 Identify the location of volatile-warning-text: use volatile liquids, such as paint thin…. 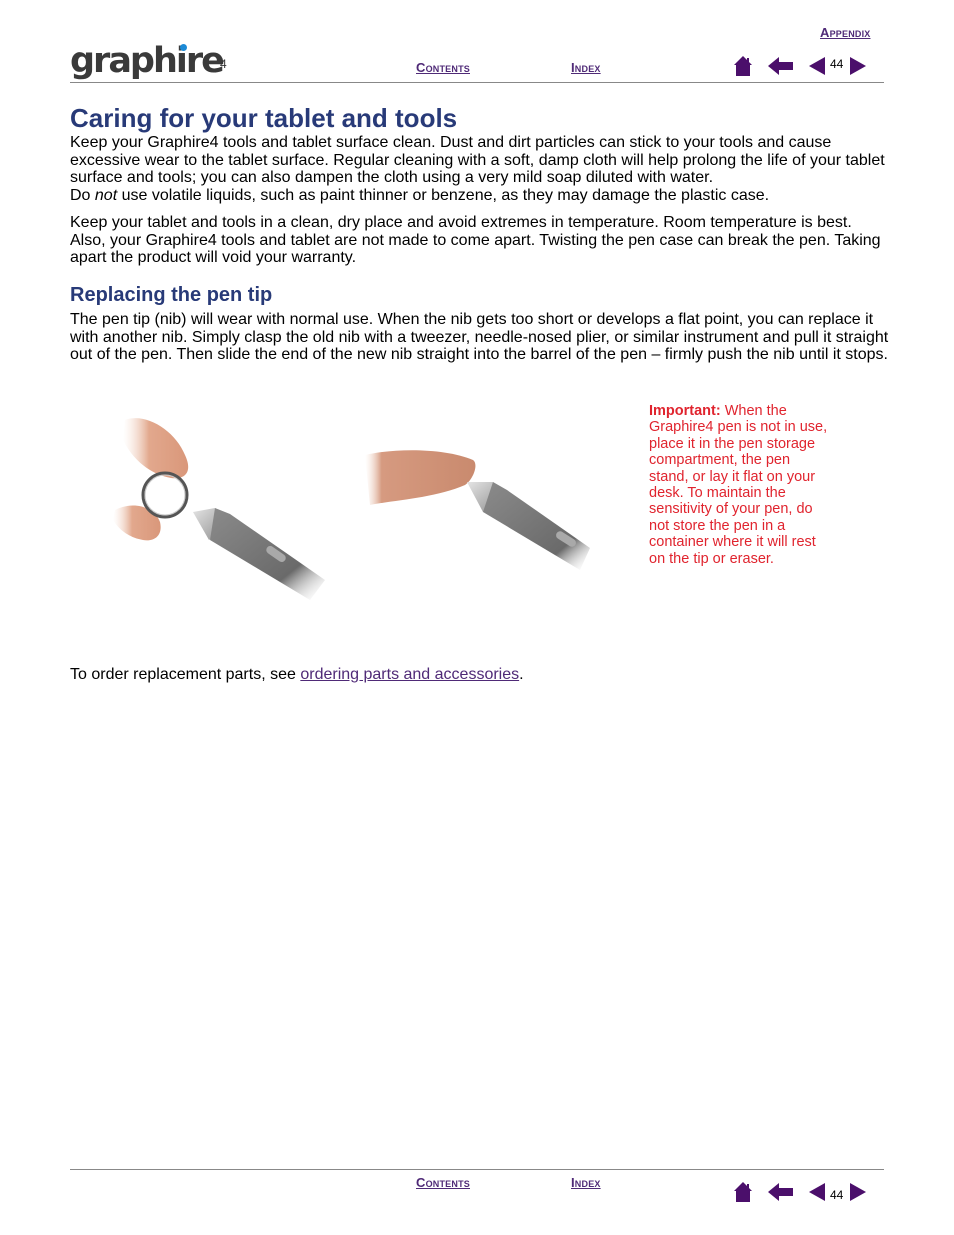
(443, 196).